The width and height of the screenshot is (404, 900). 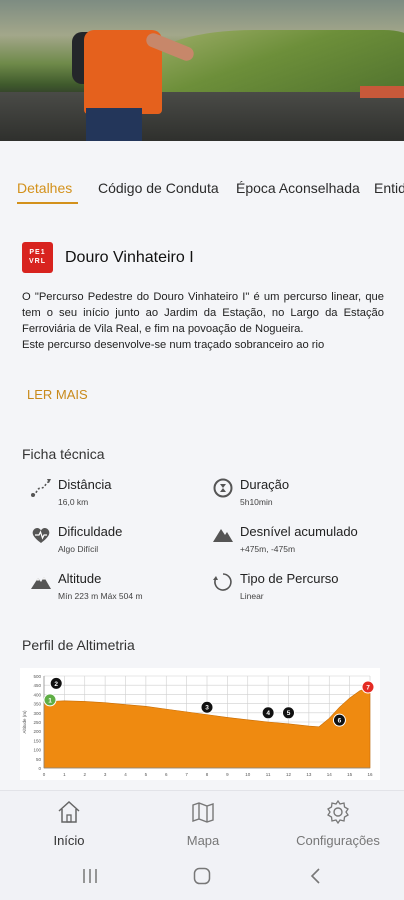 What do you see at coordinates (37, 261) in the screenshot?
I see `route-logo-bottom: VRL` at bounding box center [37, 261].